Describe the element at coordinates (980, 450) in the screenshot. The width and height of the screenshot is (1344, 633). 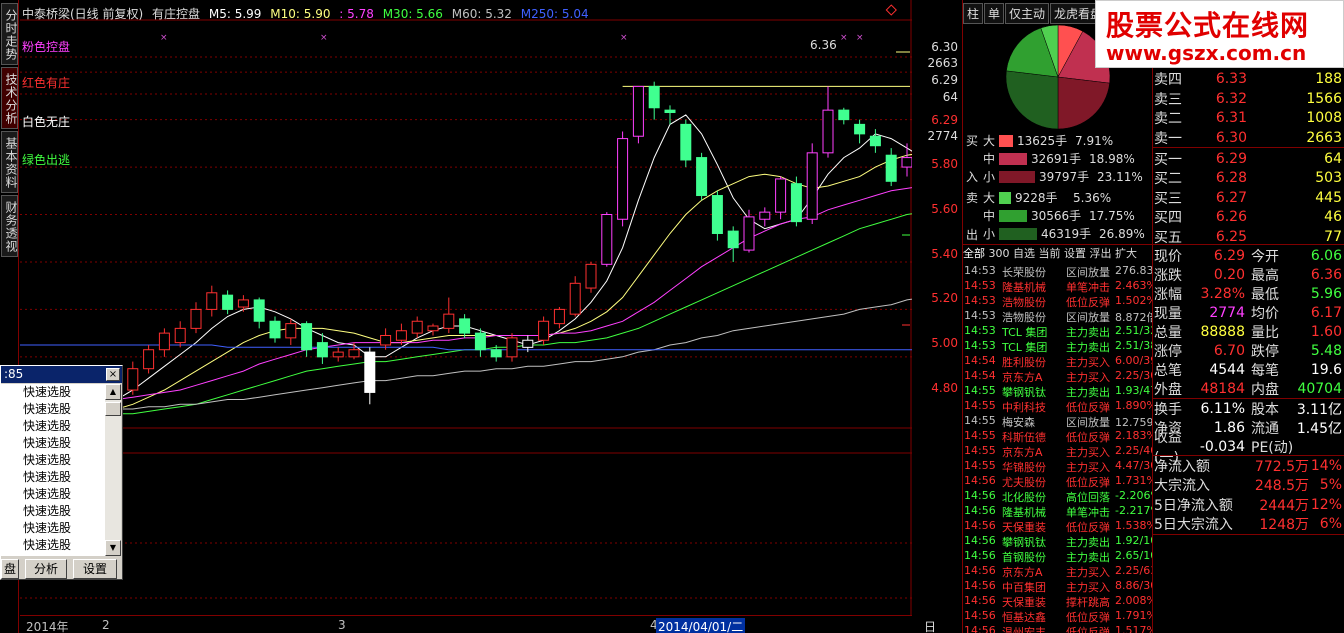
I see `trade-time: 14:55` at that location.